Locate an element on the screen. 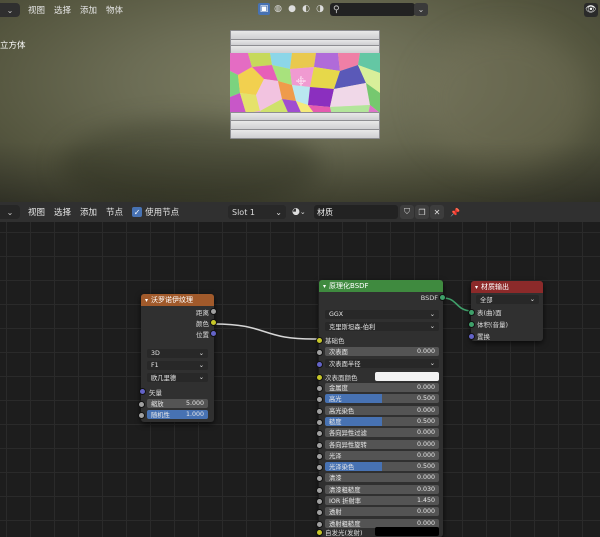 The image size is (600, 537). viewport-menu-object: 物体 is located at coordinates (114, 10).